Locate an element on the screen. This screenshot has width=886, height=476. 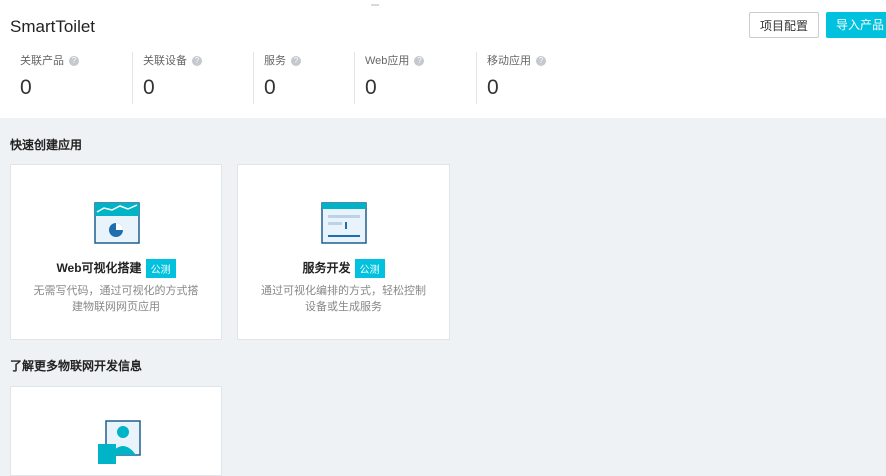
card-description: 无需写代码，通过可视化的方式搭建物联网网页应用 is located at coordinates (116, 299).